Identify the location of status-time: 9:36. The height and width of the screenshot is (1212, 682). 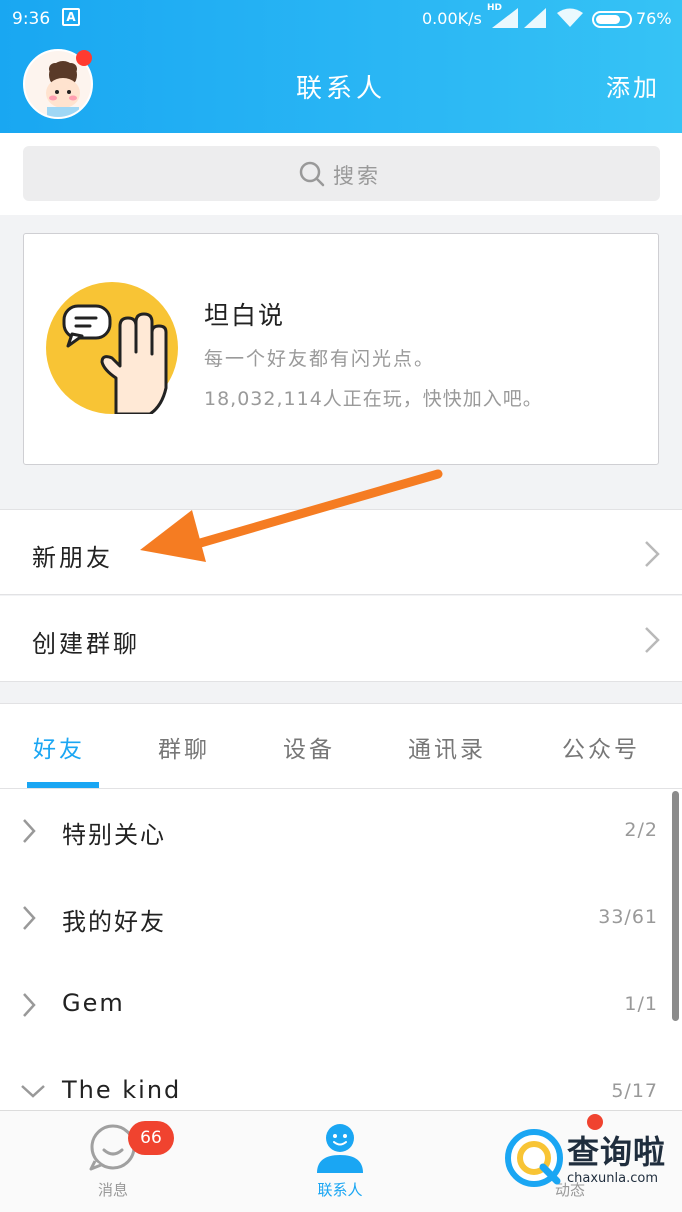
(31, 19).